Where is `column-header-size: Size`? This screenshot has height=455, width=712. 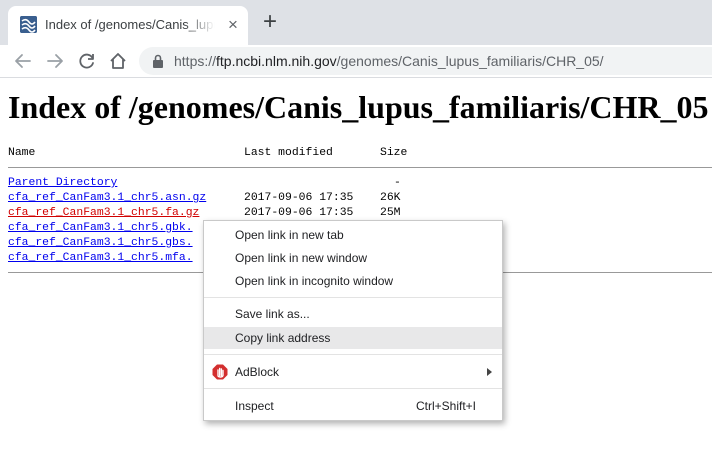
column-header-size: Size is located at coordinates (394, 153).